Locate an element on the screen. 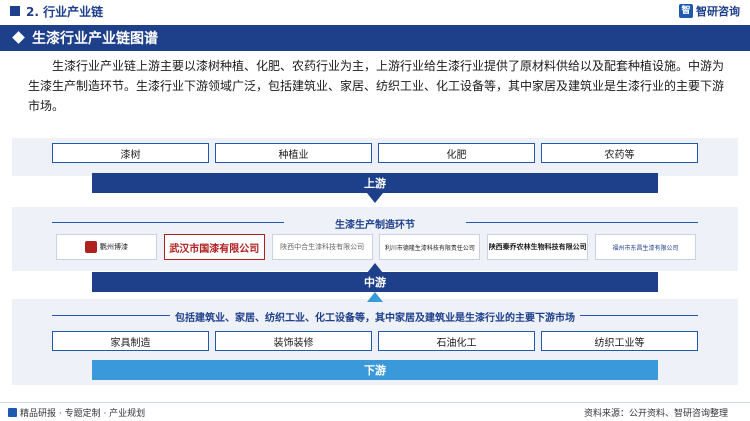 This screenshot has height=421, width=750. page-title: 生漆行业产业链图谱 is located at coordinates (95, 39).